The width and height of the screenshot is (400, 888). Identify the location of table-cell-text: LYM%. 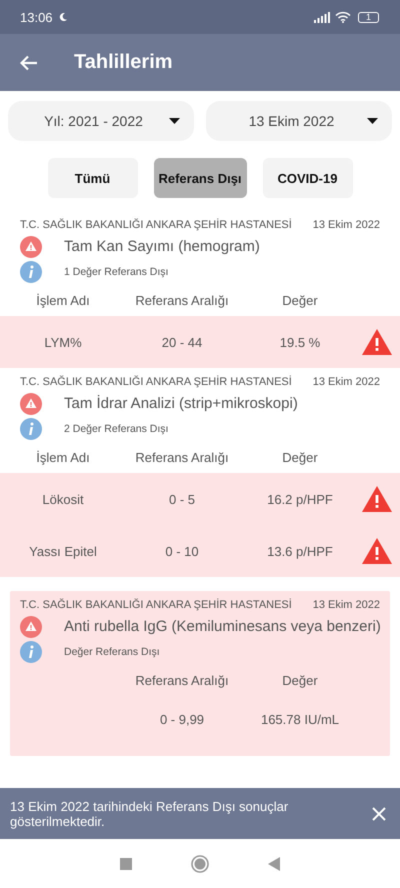
(63, 342).